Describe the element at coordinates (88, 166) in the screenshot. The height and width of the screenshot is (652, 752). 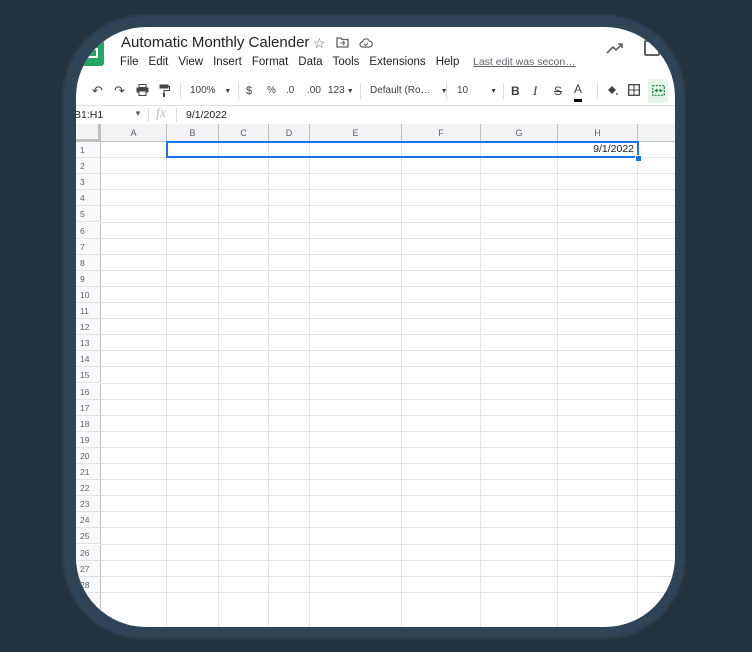
I see `row-header-2: 2` at that location.